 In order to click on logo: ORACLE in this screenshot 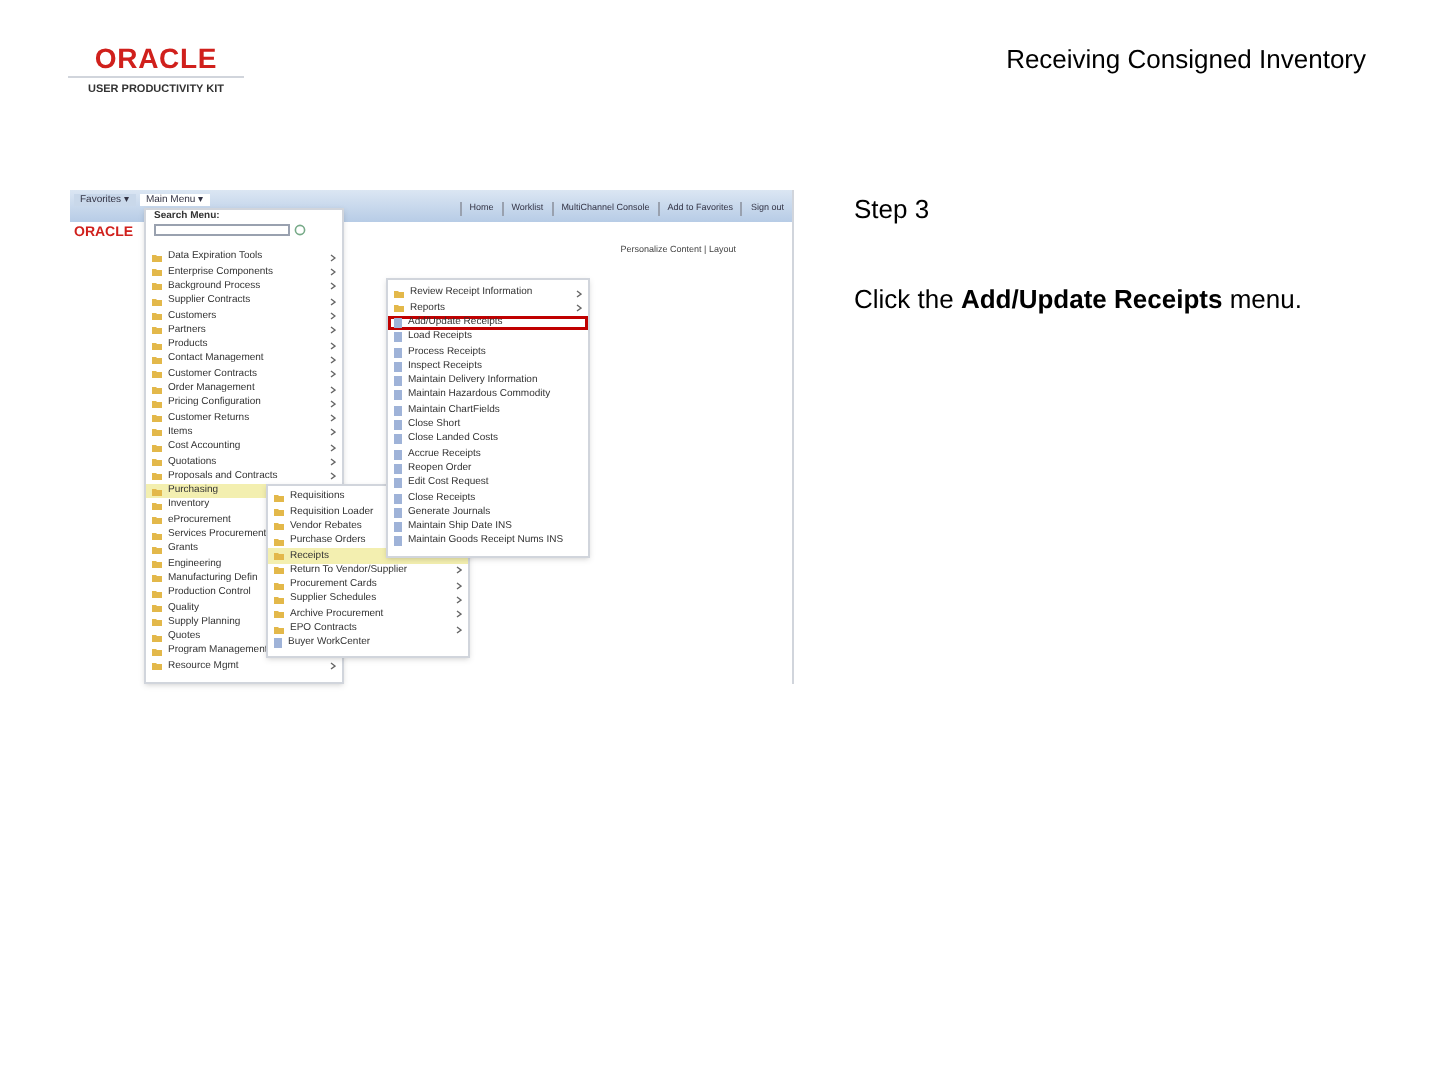, I will do `click(156, 58)`.